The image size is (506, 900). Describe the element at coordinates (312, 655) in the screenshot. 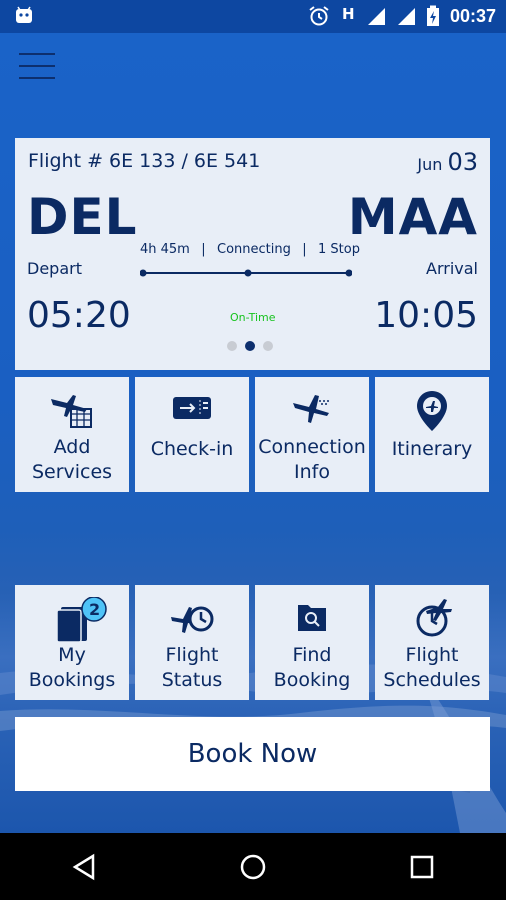

I see `tile-label-line: Find` at that location.